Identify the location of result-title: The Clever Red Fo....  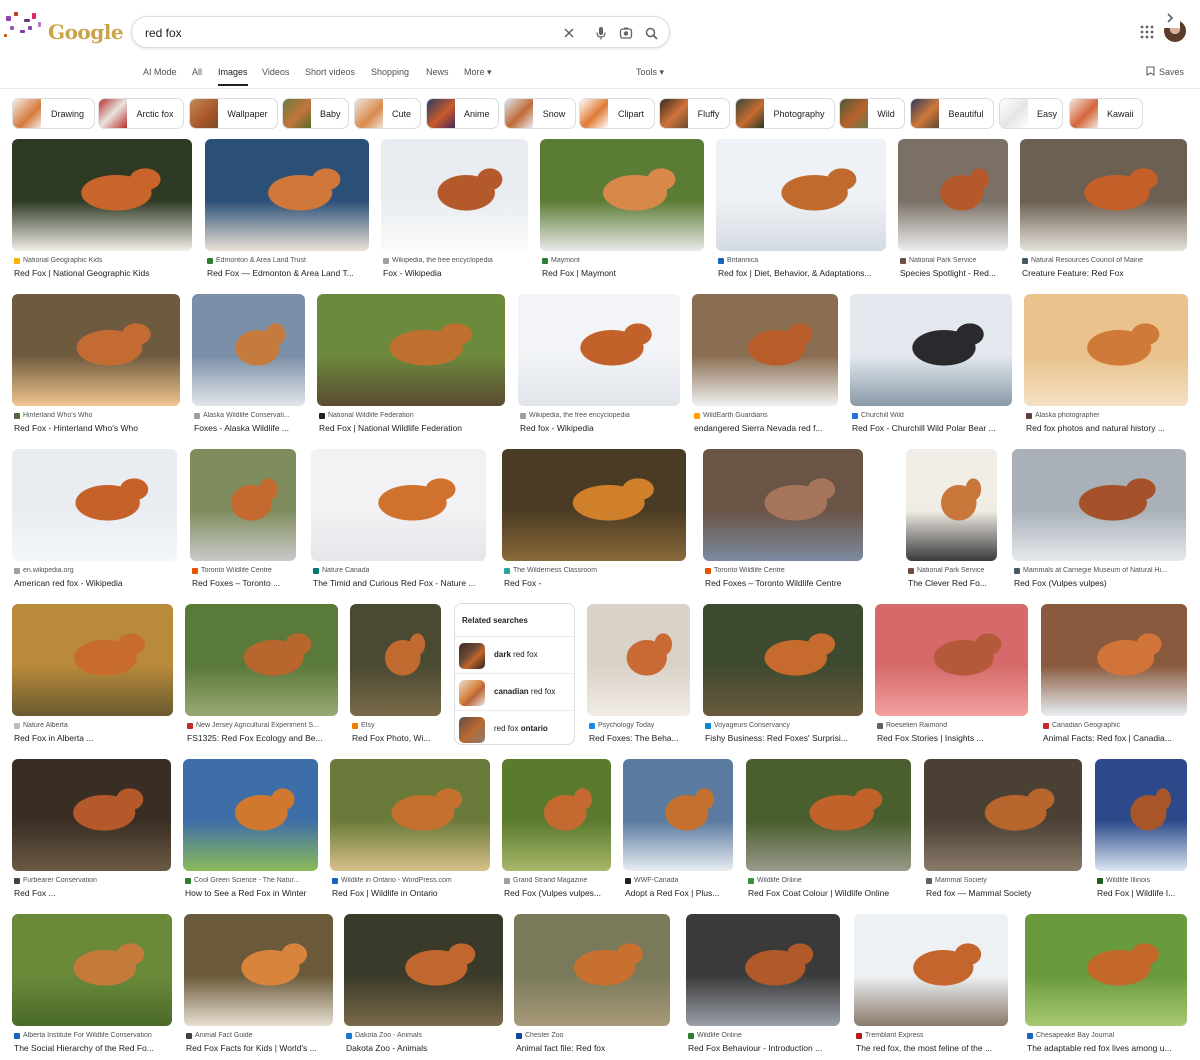
(952, 583).